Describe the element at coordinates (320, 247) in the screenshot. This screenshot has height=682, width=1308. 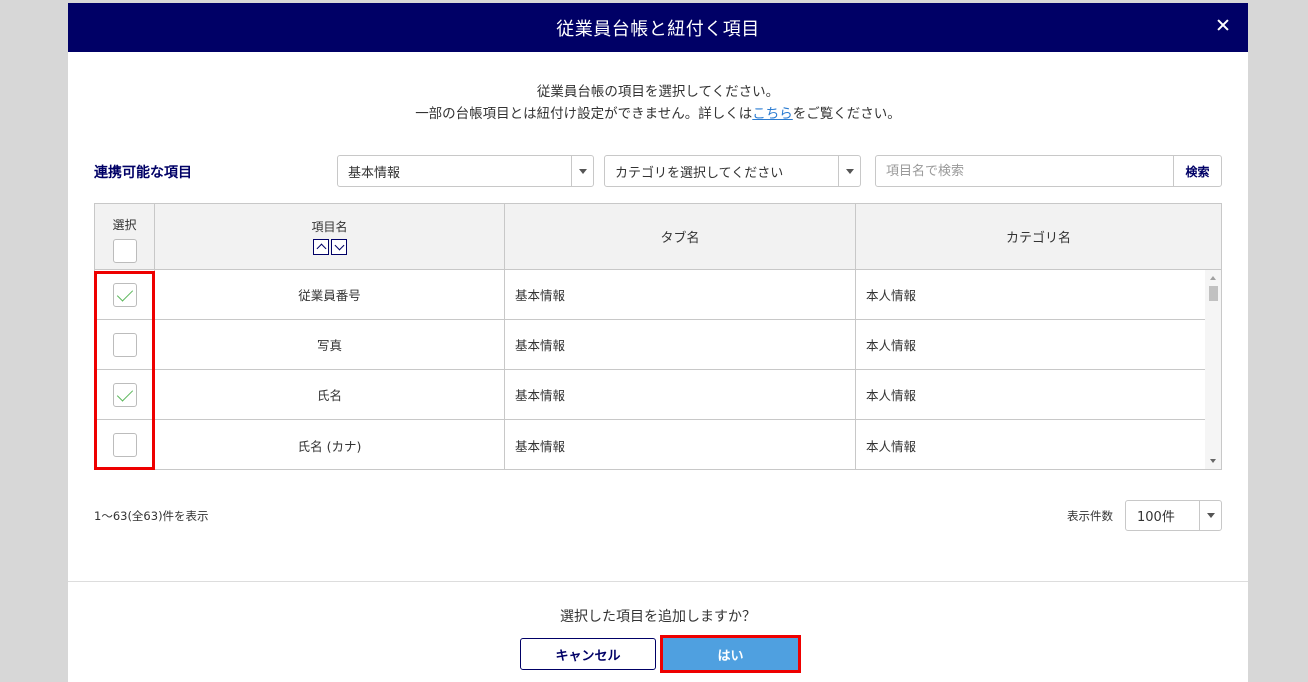
I see `sort-ascending-icon` at that location.